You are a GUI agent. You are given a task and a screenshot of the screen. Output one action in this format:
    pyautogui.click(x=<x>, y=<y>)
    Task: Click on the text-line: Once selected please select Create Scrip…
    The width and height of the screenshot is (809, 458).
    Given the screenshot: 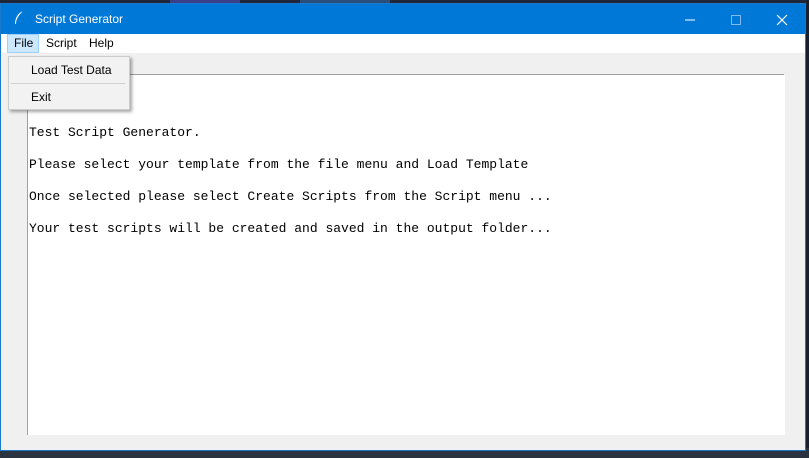 What is the action you would take?
    pyautogui.click(x=290, y=196)
    